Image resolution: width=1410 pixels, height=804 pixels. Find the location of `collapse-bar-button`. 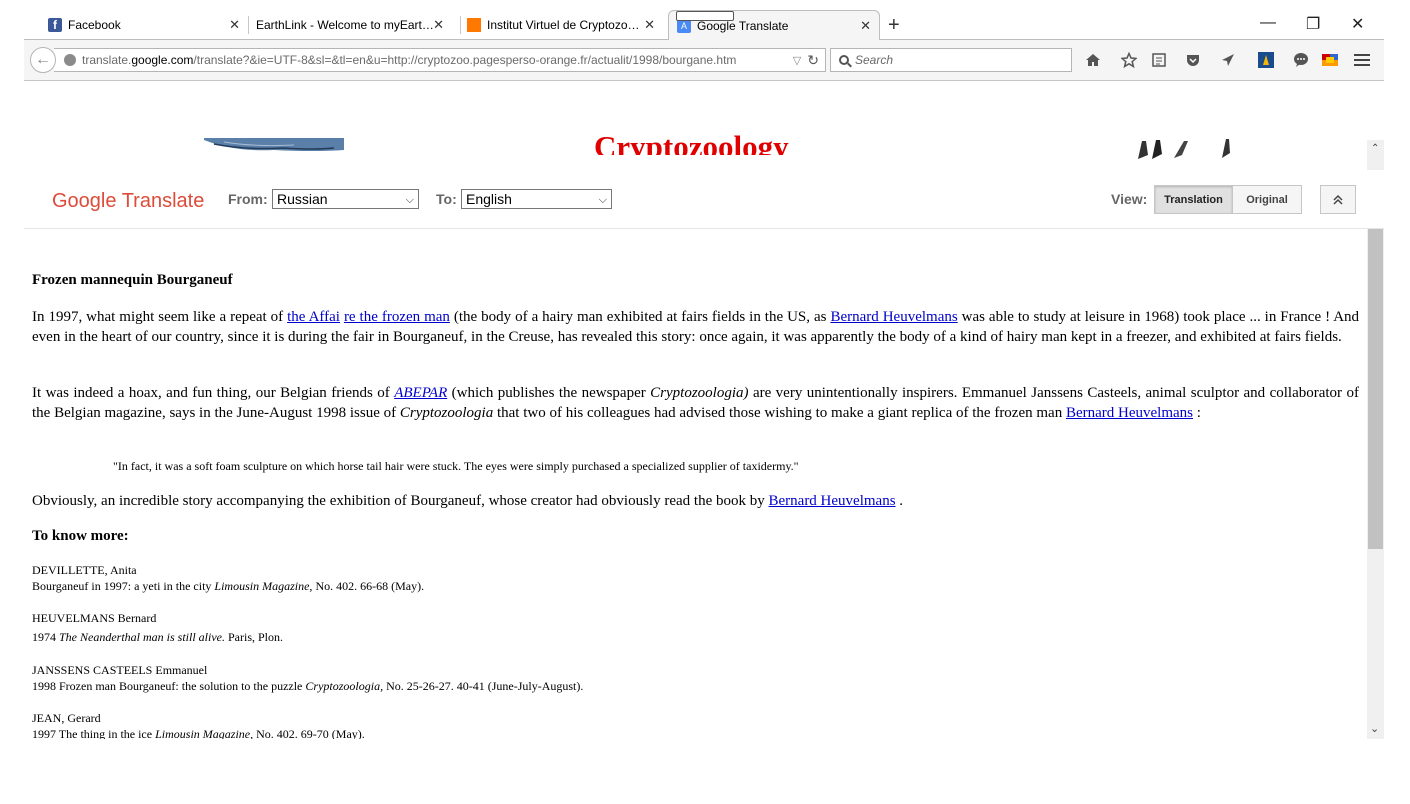

collapse-bar-button is located at coordinates (1338, 199).